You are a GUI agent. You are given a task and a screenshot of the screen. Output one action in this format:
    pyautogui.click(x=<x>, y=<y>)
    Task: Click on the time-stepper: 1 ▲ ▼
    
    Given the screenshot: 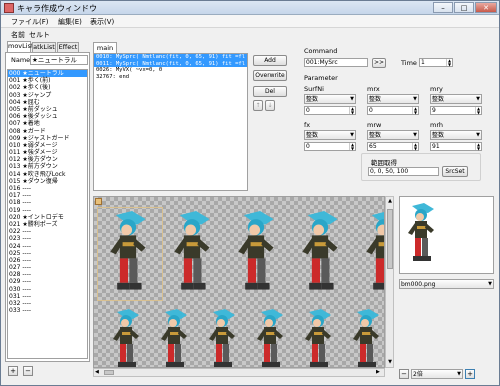 What is the action you would take?
    pyautogui.click(x=436, y=62)
    